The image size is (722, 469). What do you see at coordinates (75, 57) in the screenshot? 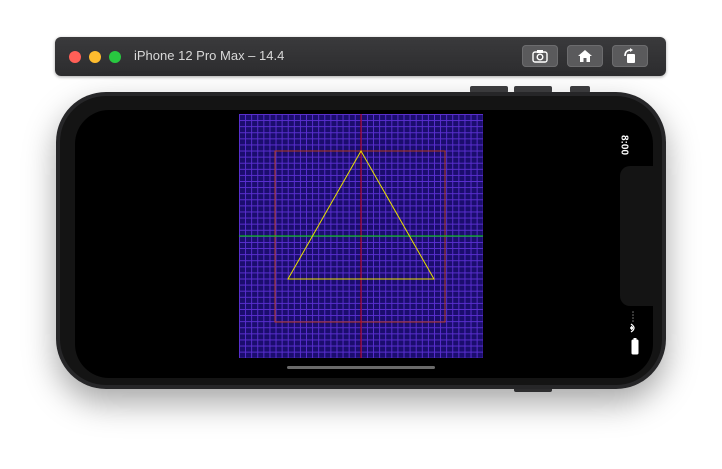
I see `close-window-button` at bounding box center [75, 57].